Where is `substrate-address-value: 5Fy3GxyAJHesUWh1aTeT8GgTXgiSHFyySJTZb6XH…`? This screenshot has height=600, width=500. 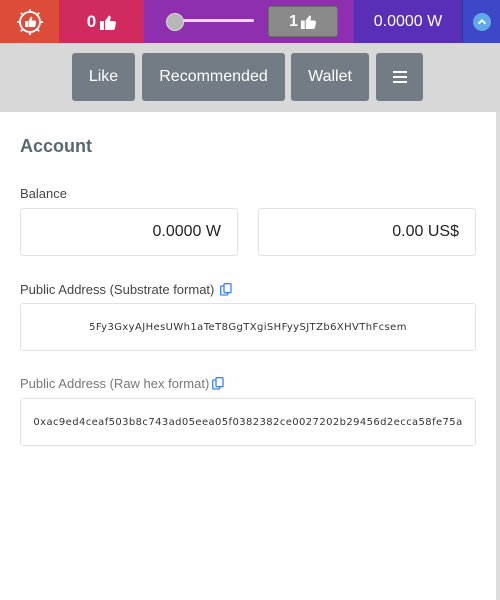
substrate-address-value: 5Fy3GxyAJHesUWh1aTeT8GgTXgiSHFyySJTZb6XH… is located at coordinates (248, 327).